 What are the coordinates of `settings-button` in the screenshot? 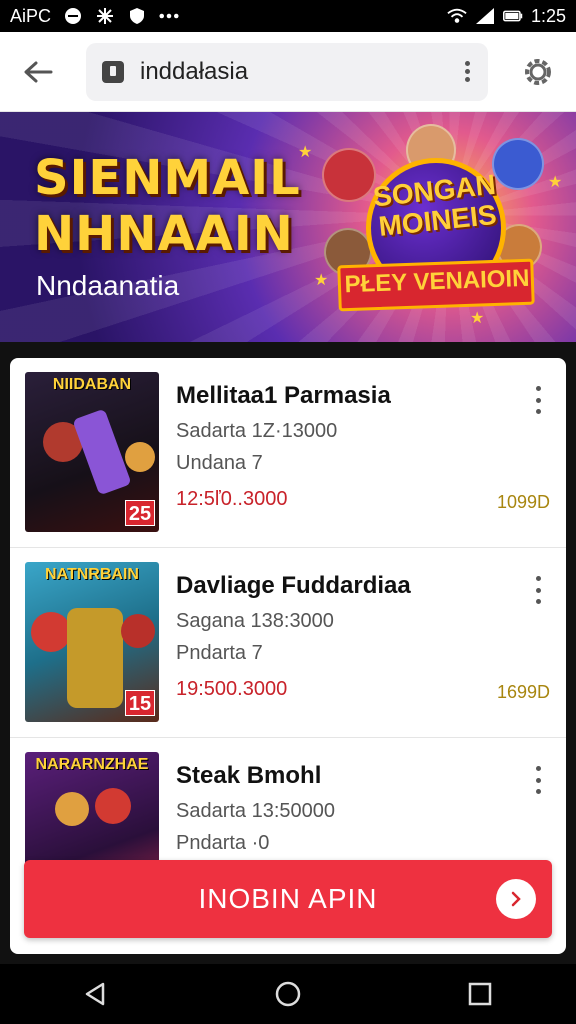 It's located at (538, 72).